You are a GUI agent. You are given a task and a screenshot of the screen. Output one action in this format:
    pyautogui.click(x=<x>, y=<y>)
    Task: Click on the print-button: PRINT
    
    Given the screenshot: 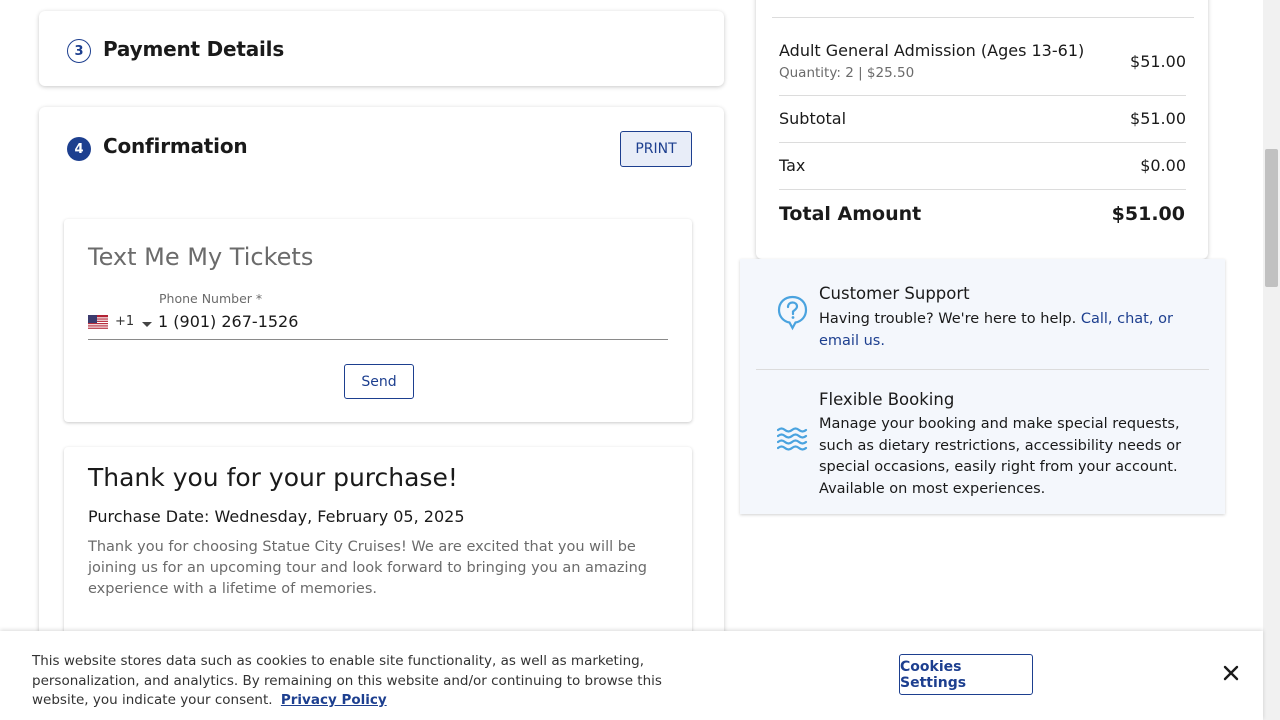 What is the action you would take?
    pyautogui.click(x=656, y=149)
    